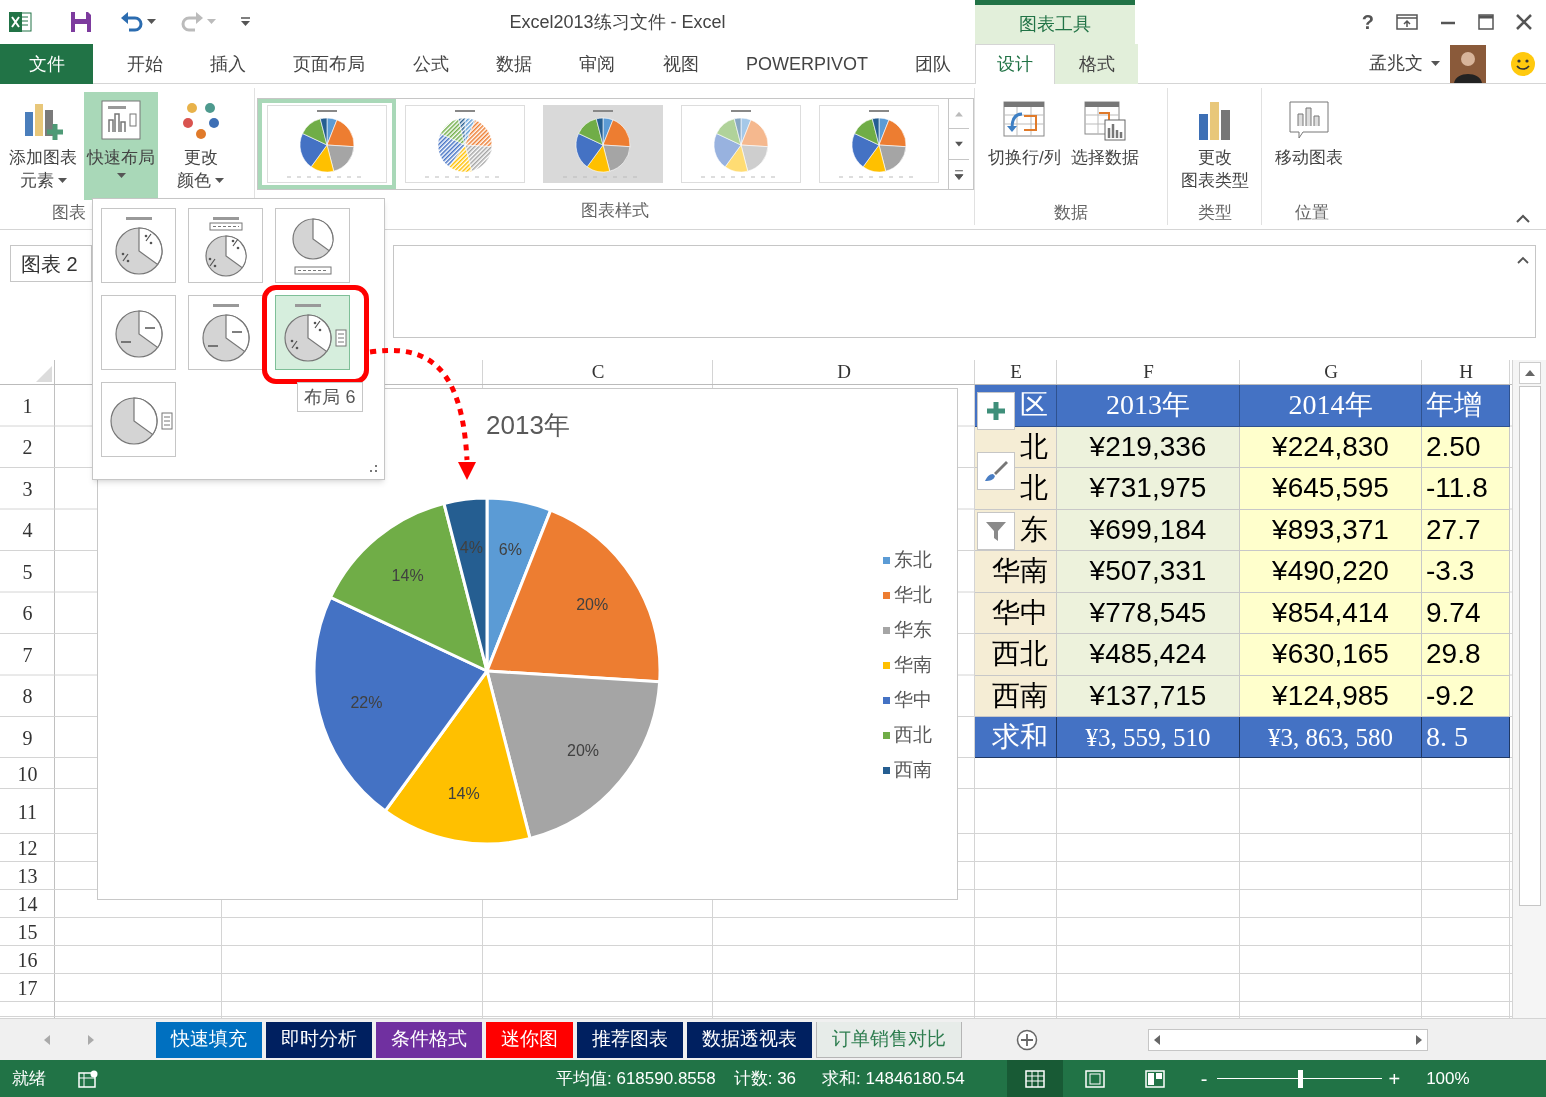 This screenshot has width=1546, height=1097. I want to click on add-sheet-icon, so click(1027, 1039).